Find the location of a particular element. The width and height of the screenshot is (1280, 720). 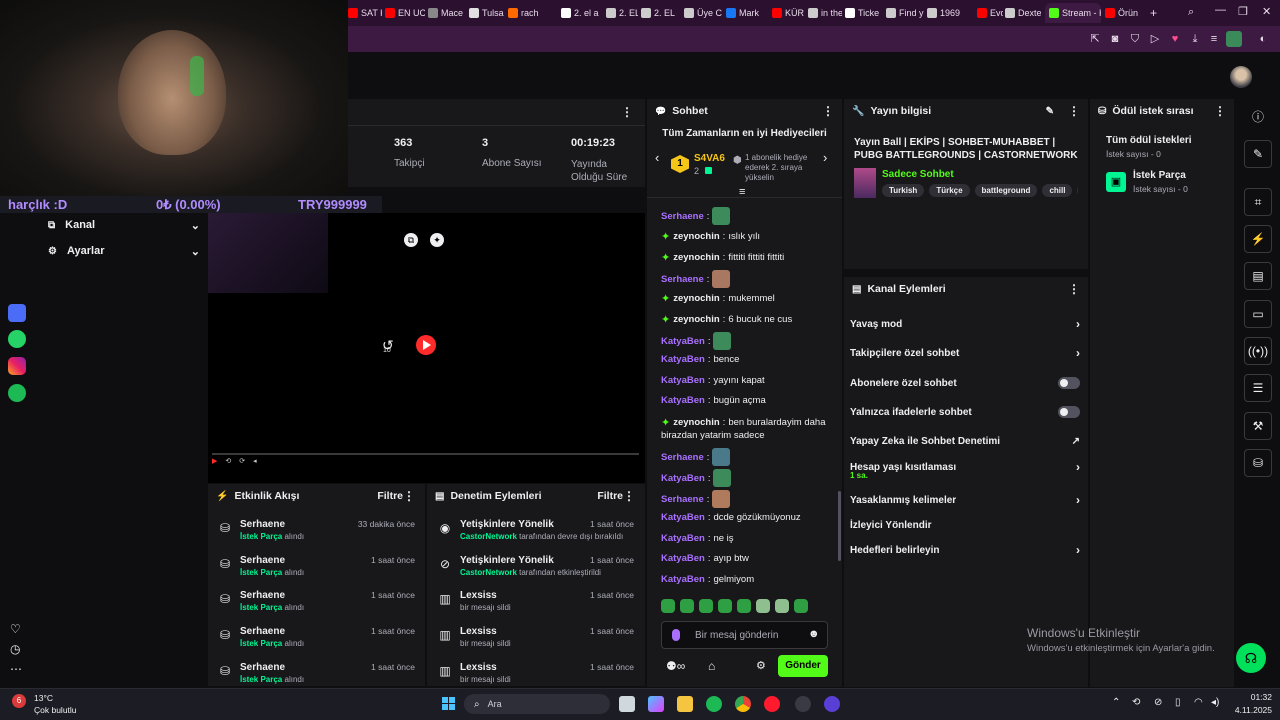

whatsapp-icon is located at coordinates (17, 339).